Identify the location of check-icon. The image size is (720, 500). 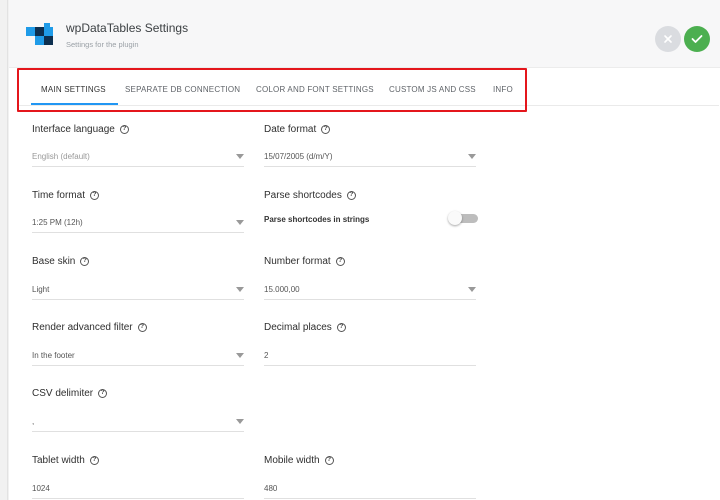
(697, 39).